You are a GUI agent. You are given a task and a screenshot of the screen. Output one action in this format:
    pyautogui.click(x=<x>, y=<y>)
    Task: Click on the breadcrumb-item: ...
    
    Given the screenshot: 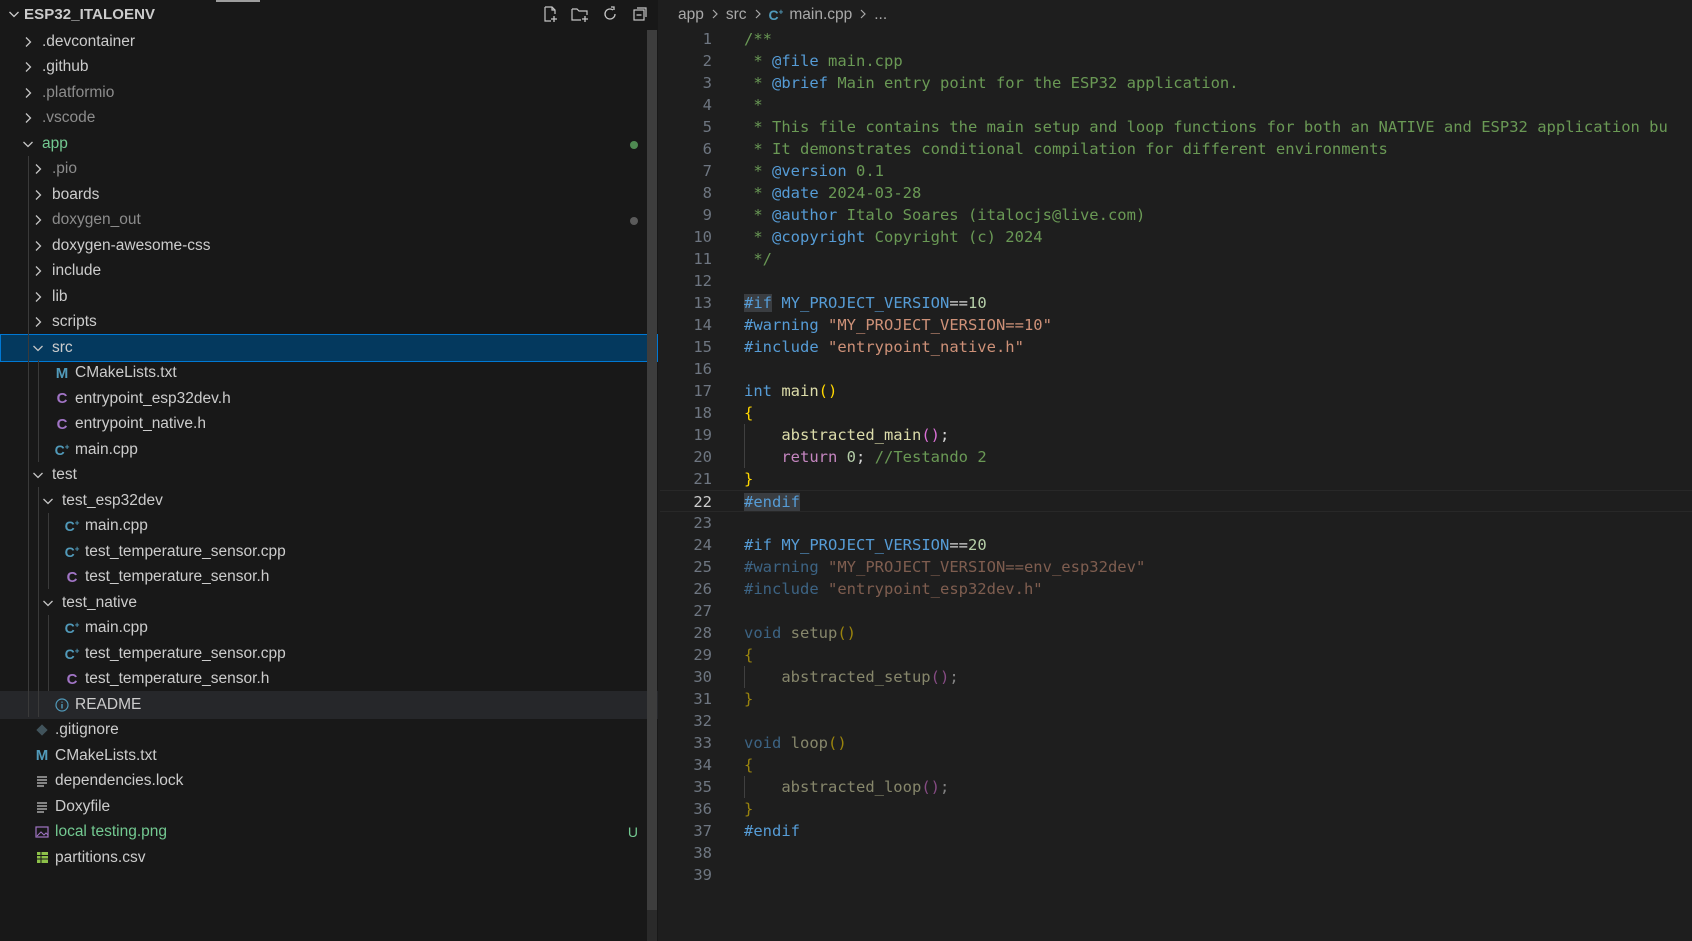 What is the action you would take?
    pyautogui.click(x=880, y=15)
    